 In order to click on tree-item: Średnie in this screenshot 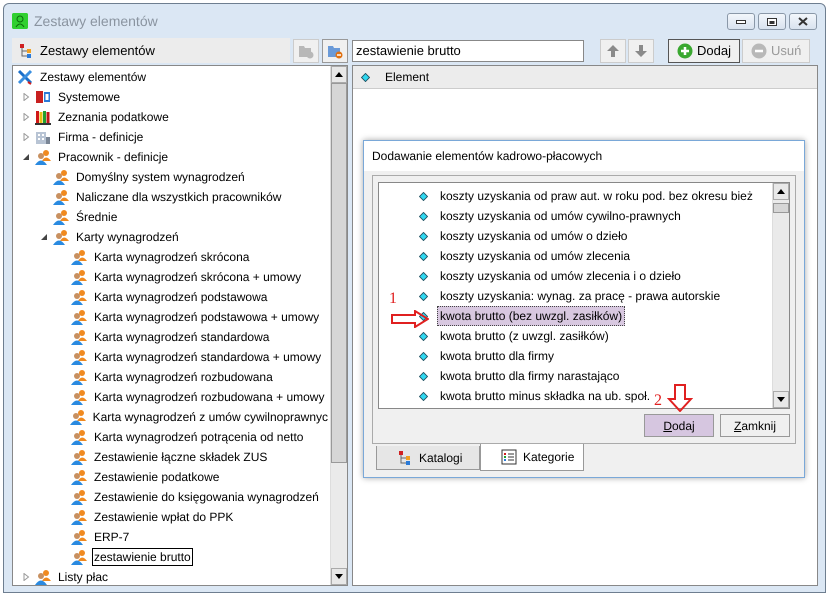, I will do `click(97, 217)`.